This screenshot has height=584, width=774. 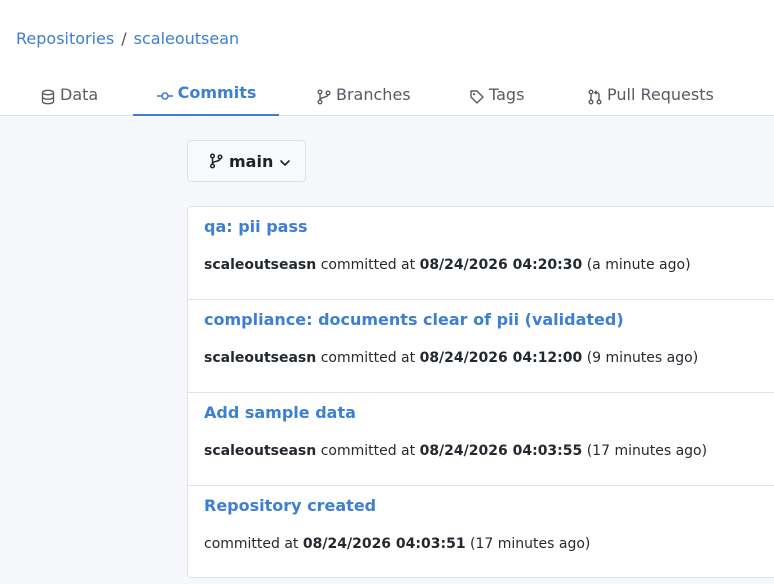 I want to click on repo-tabs: Data Commits Branches Tags Pull Requests, so click(x=387, y=97).